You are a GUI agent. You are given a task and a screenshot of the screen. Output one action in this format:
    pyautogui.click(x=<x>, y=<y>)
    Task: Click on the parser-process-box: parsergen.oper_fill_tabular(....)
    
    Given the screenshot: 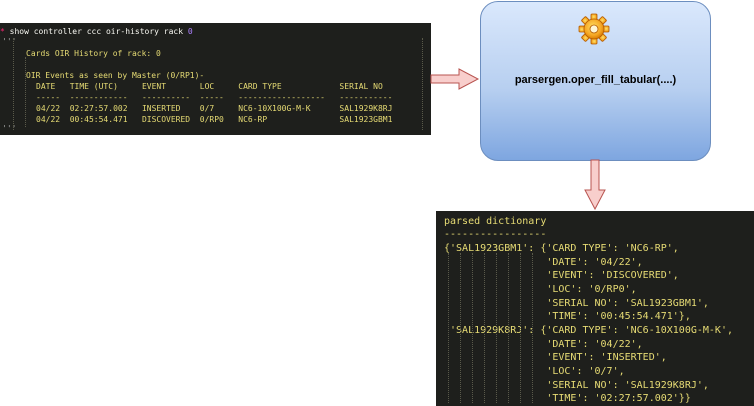 What is the action you would take?
    pyautogui.click(x=595, y=81)
    